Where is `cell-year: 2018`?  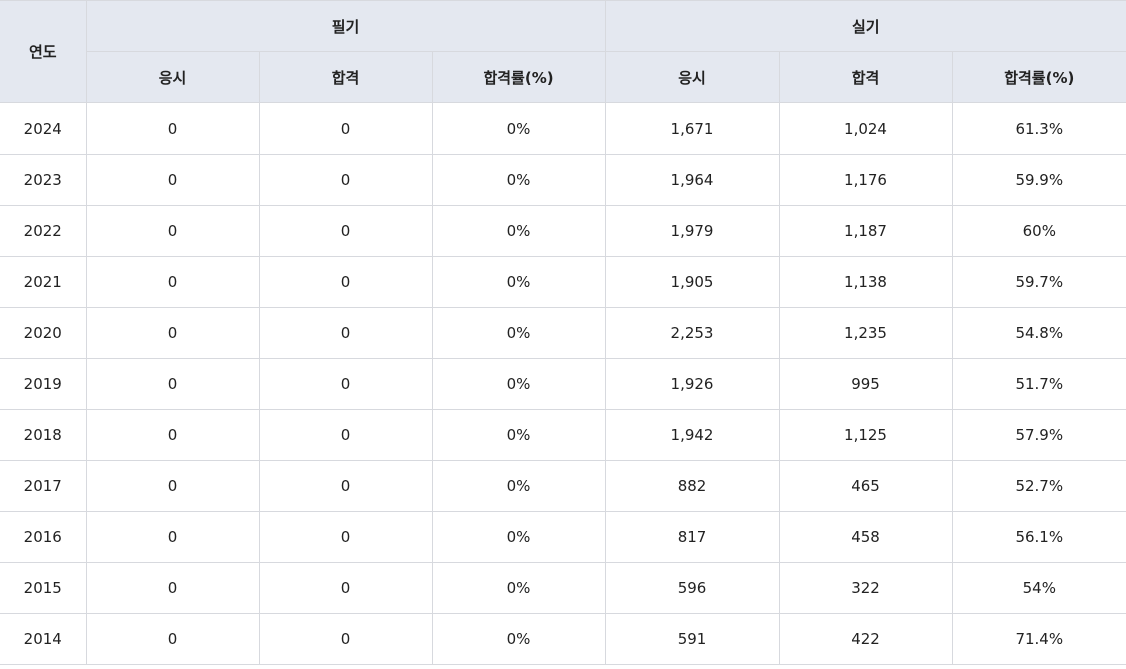 cell-year: 2018 is located at coordinates (43, 435).